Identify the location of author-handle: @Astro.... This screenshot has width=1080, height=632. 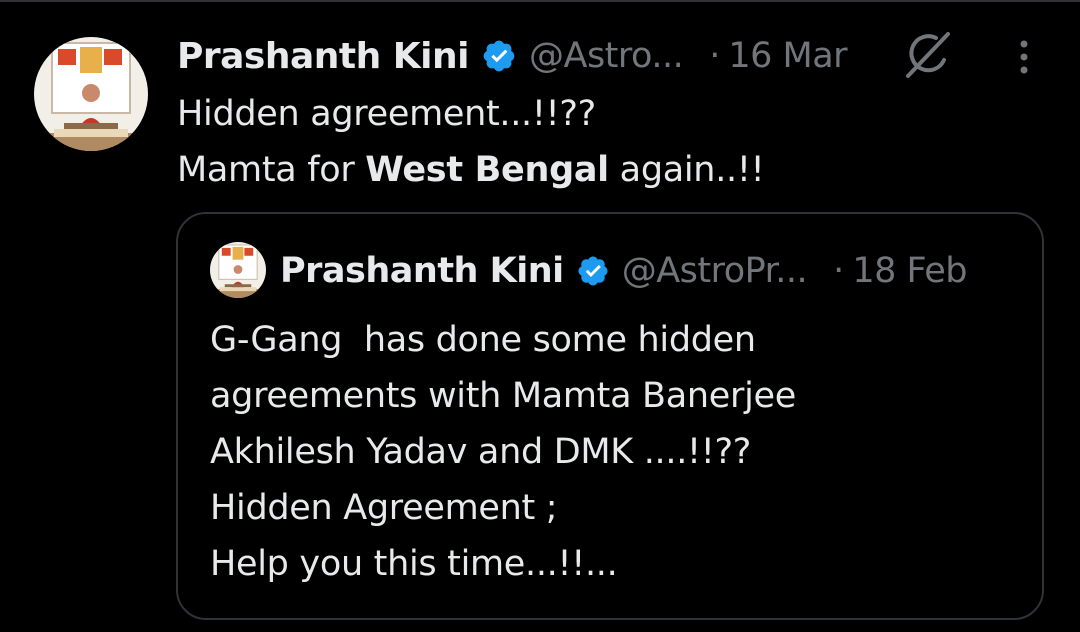
(606, 56).